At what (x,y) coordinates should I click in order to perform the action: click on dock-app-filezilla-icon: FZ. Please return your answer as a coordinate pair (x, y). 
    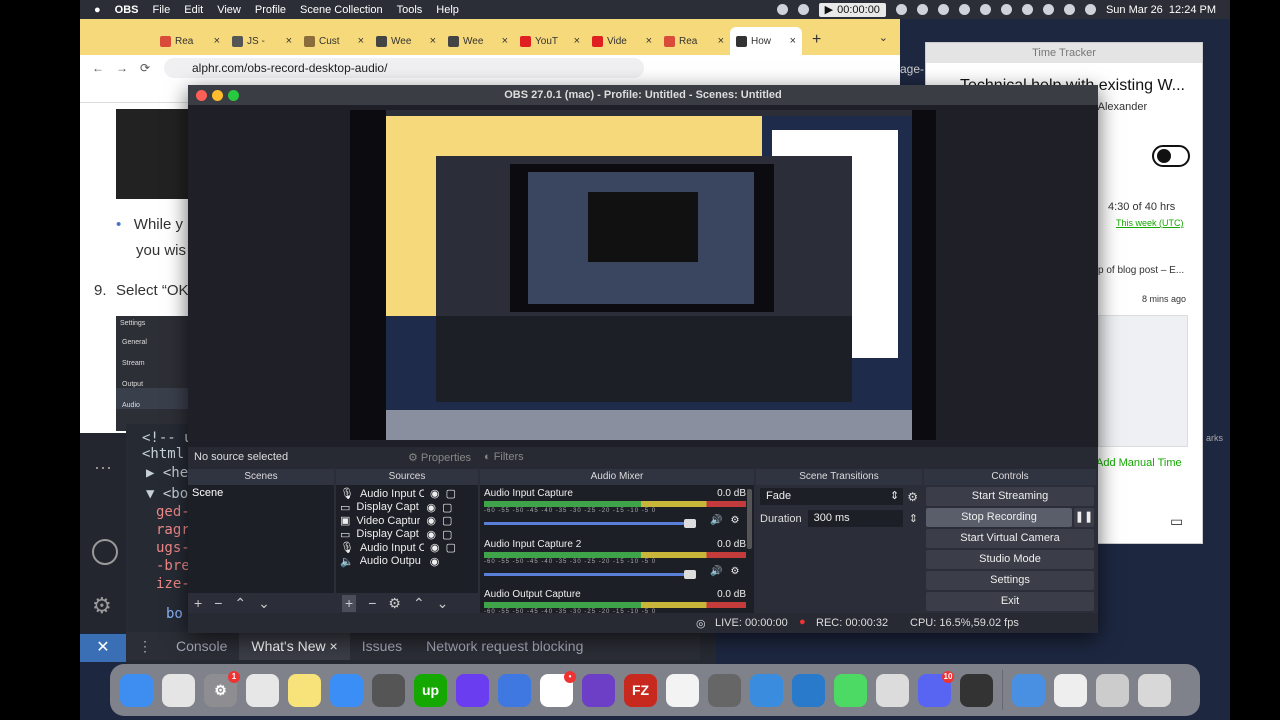
    Looking at the image, I should click on (640, 690).